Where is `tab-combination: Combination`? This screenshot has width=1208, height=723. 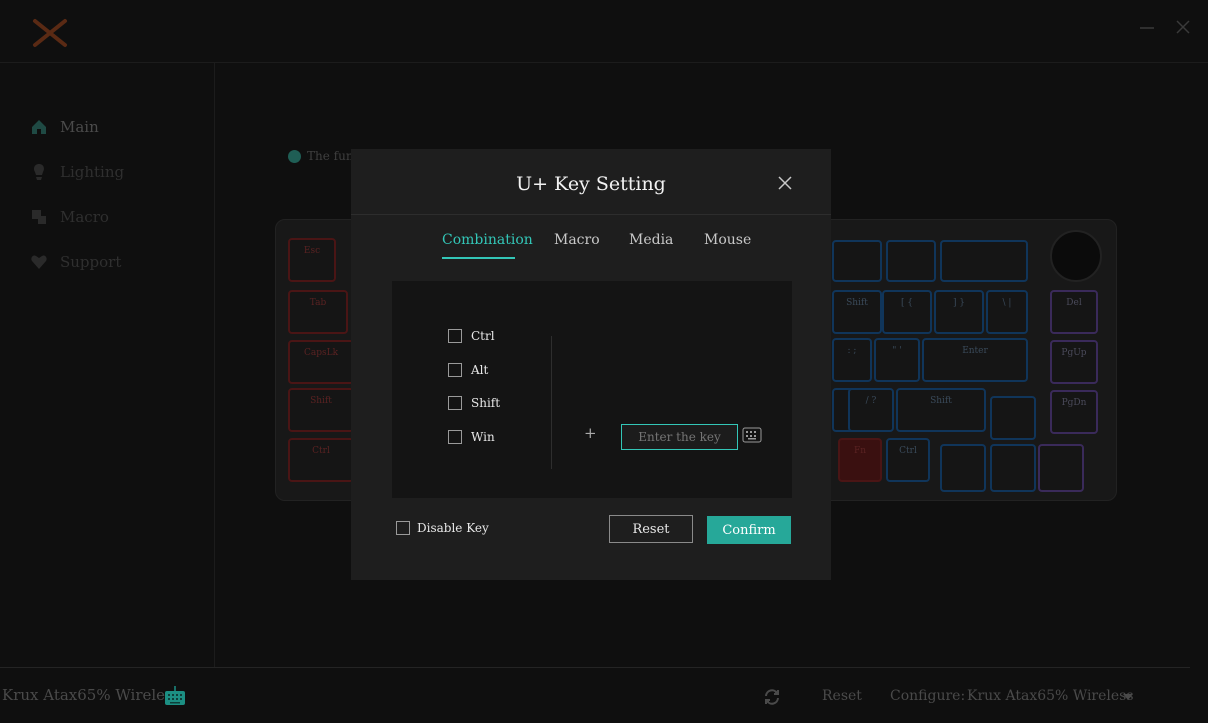 tab-combination: Combination is located at coordinates (487, 240).